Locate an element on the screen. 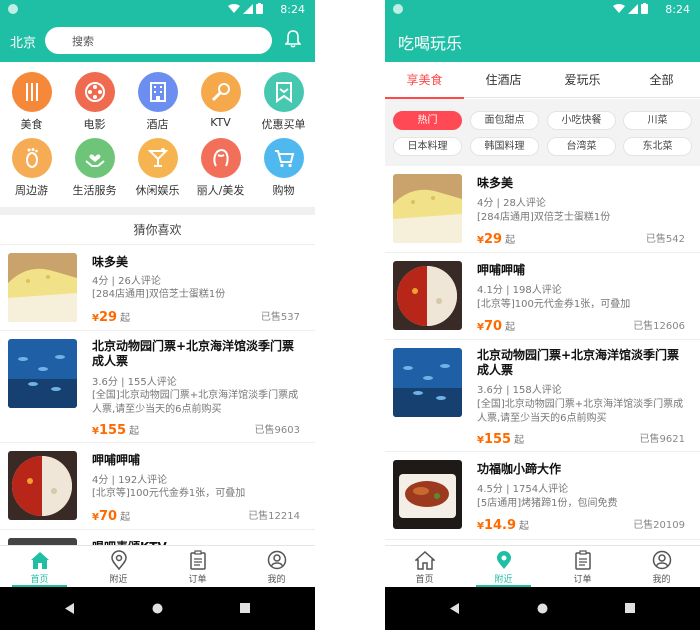  item-price: ¥29 起 is located at coordinates (496, 239).